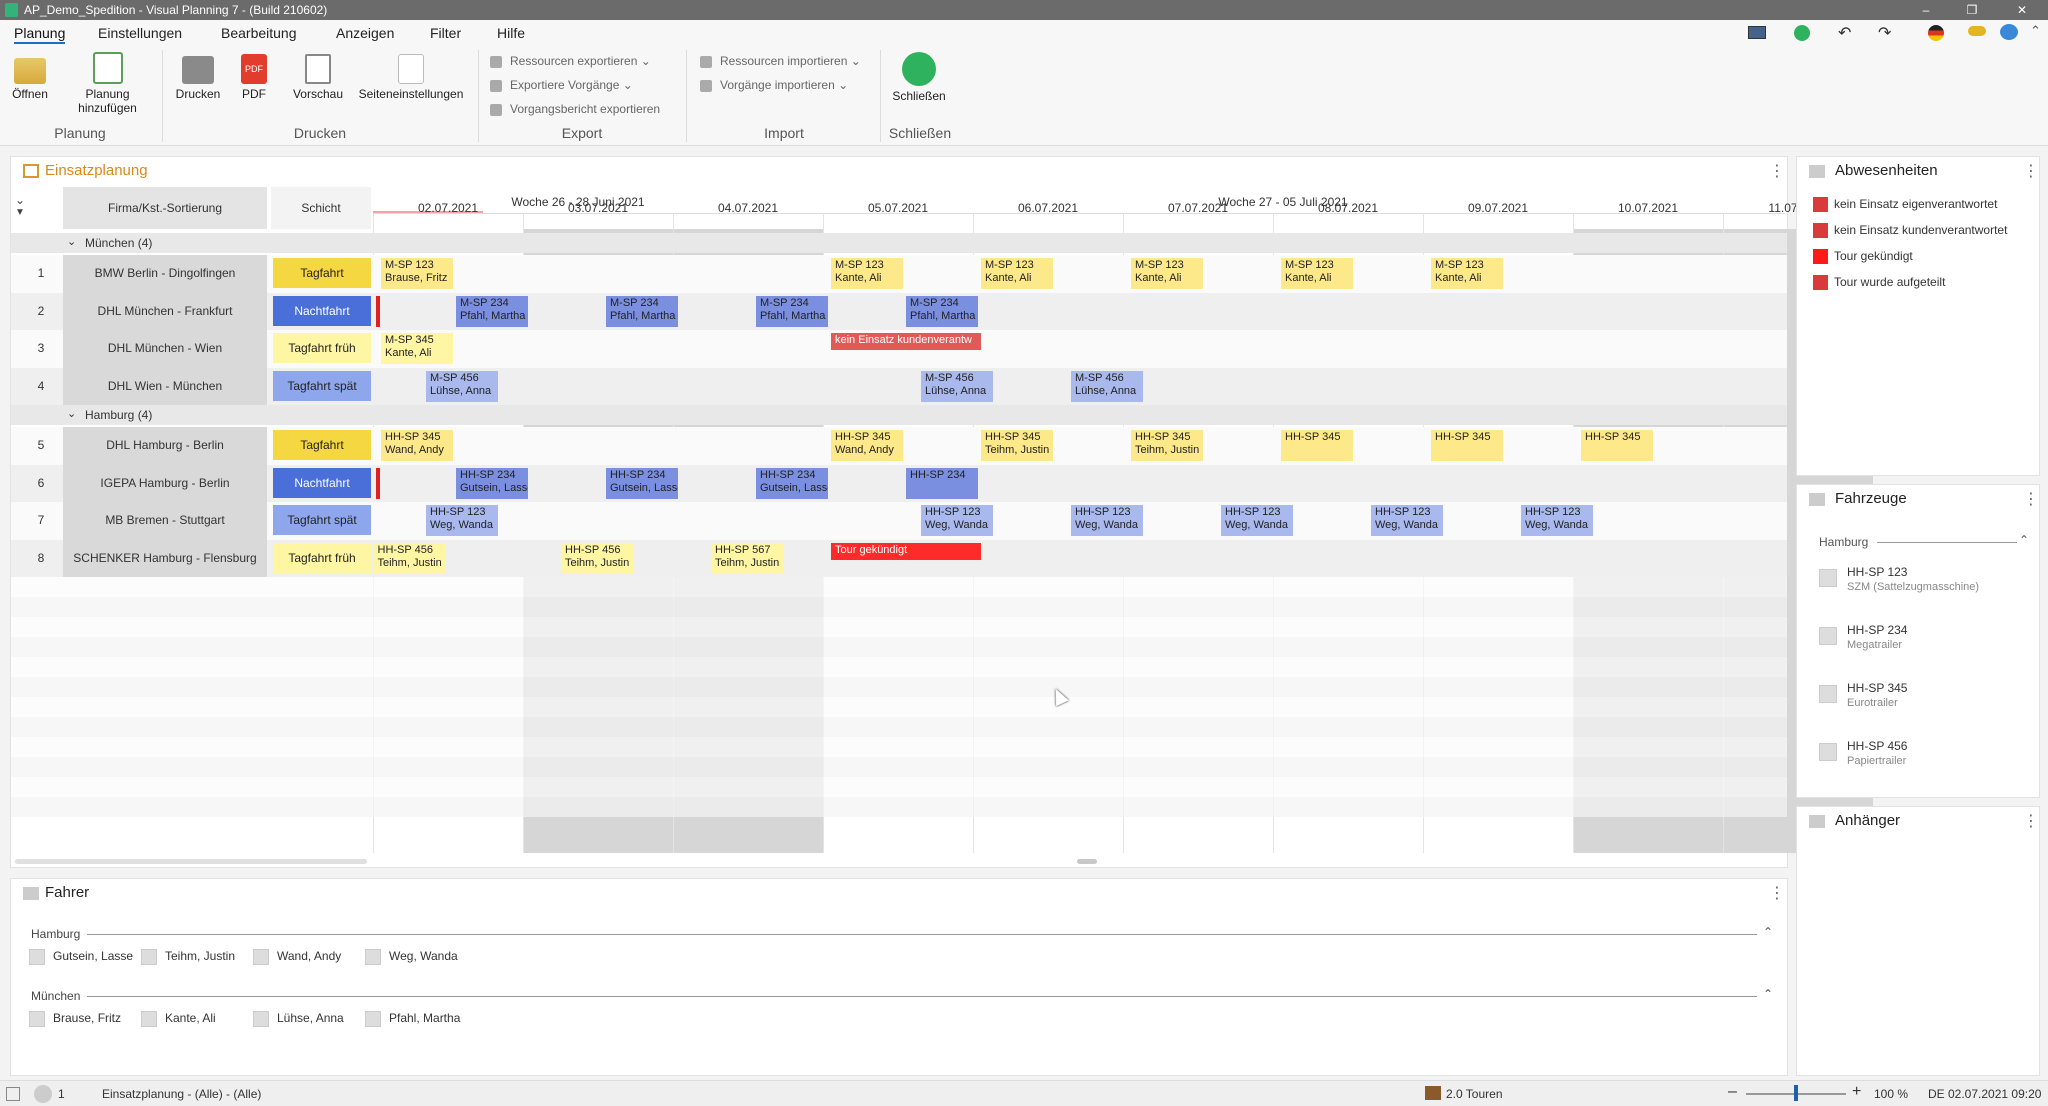  I want to click on column-header-shift: Schicht, so click(321, 208).